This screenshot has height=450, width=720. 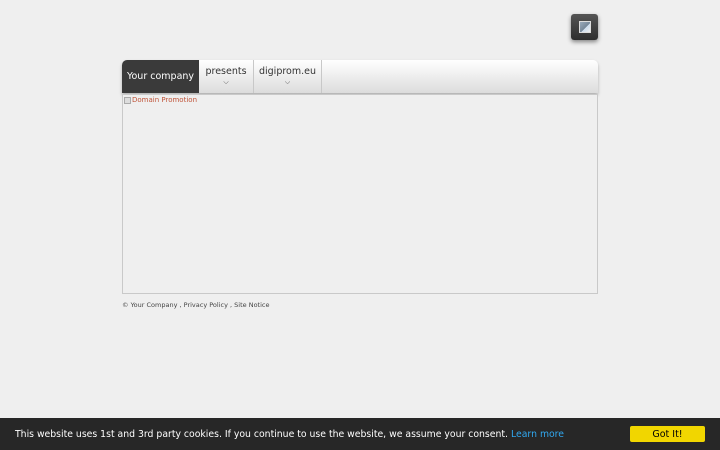 I want to click on language-button, so click(x=584, y=27).